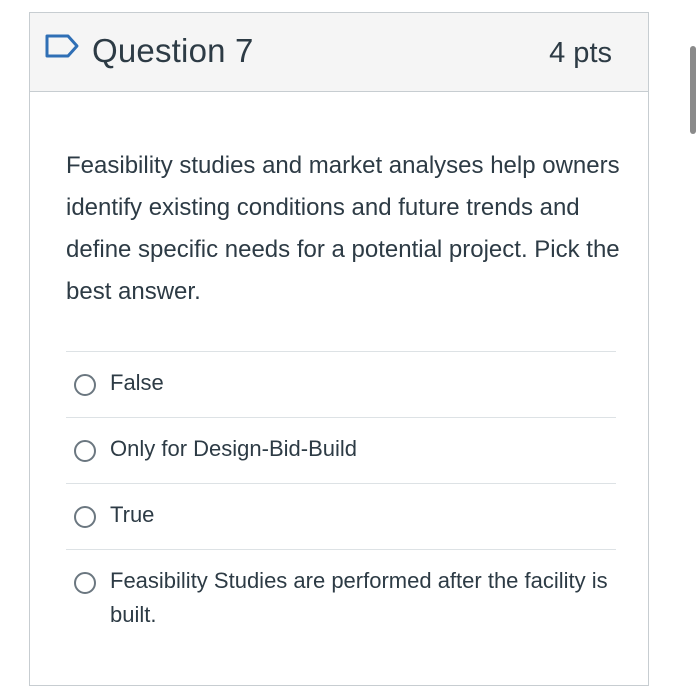  I want to click on question-header: Question 7 4 pts, so click(339, 52).